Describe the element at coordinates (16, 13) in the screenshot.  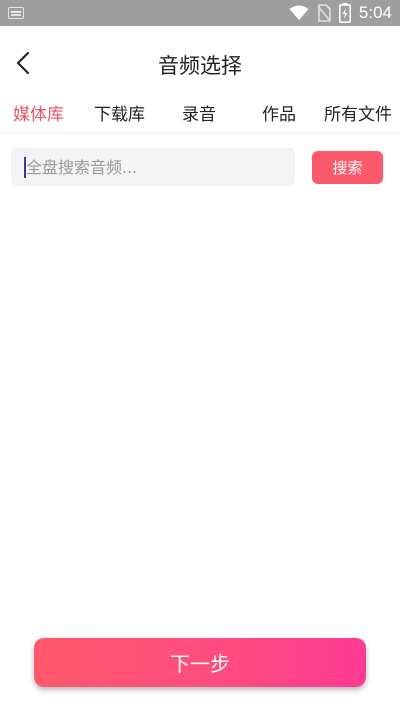
I see `keyboard-icon` at that location.